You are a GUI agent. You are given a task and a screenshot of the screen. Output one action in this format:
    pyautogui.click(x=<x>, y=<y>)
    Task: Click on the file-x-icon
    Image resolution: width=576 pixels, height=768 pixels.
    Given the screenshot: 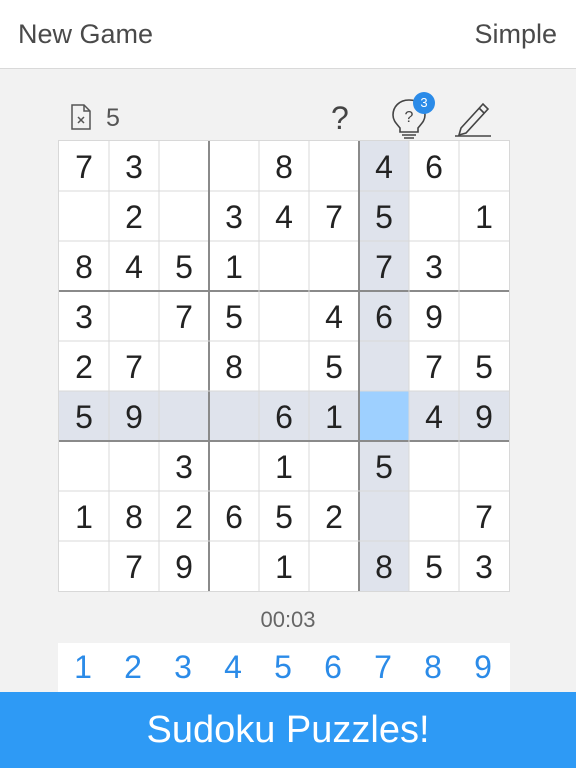 What is the action you would take?
    pyautogui.click(x=81, y=117)
    